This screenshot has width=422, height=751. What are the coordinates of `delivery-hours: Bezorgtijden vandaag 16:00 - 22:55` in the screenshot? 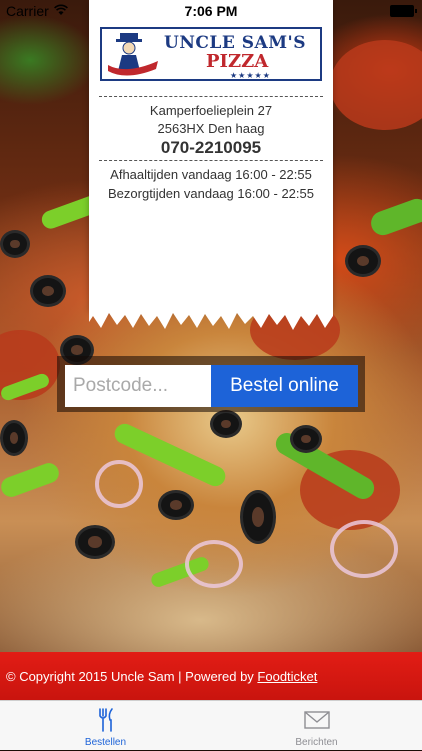 It's located at (211, 193).